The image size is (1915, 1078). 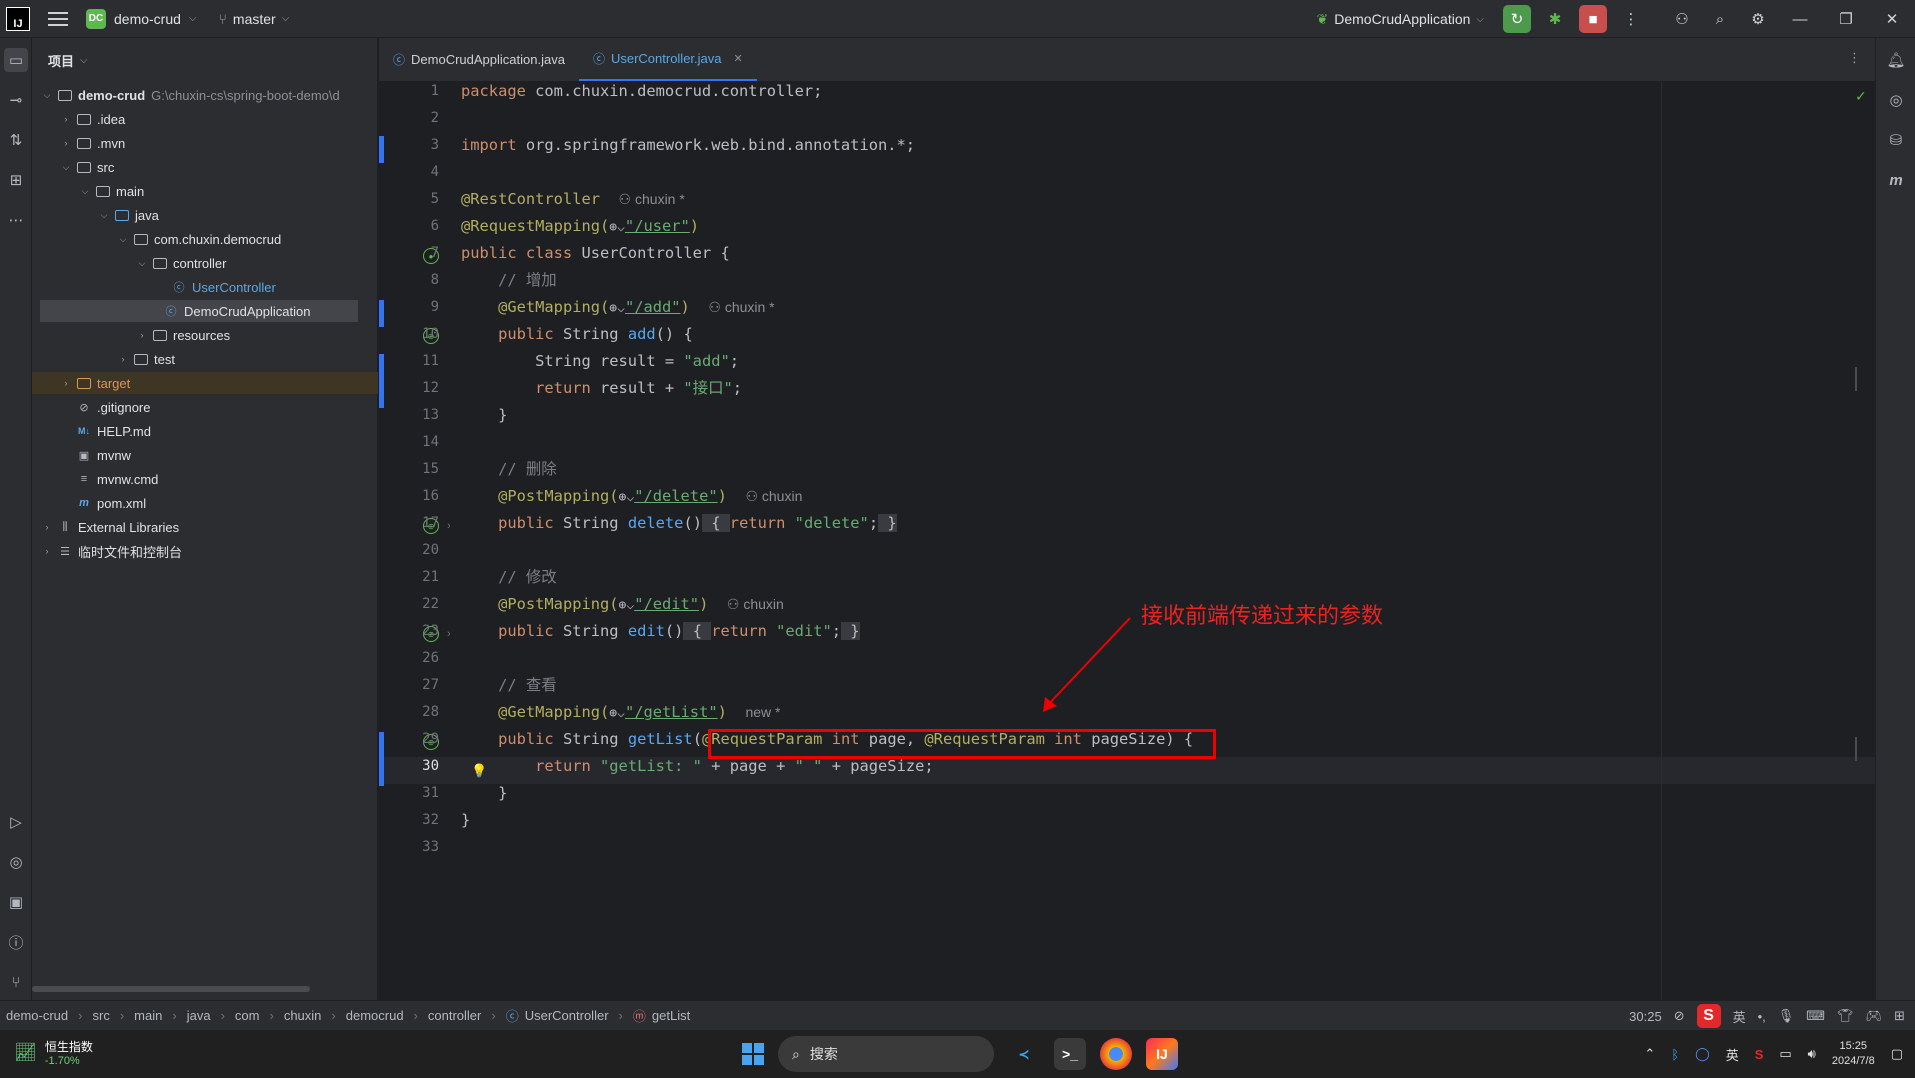 I want to click on maven-icon: m, so click(x=1896, y=180).